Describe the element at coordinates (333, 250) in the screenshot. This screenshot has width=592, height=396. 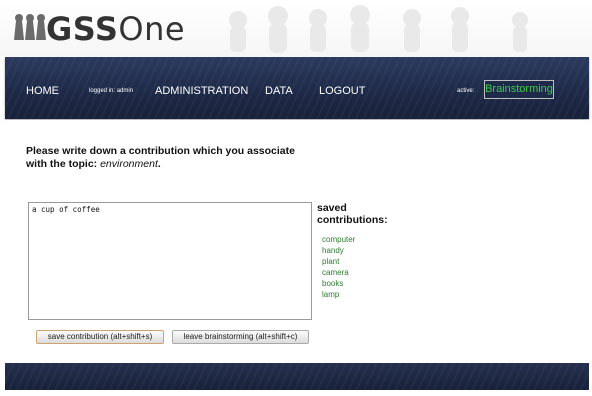
I see `list-item: handy` at that location.